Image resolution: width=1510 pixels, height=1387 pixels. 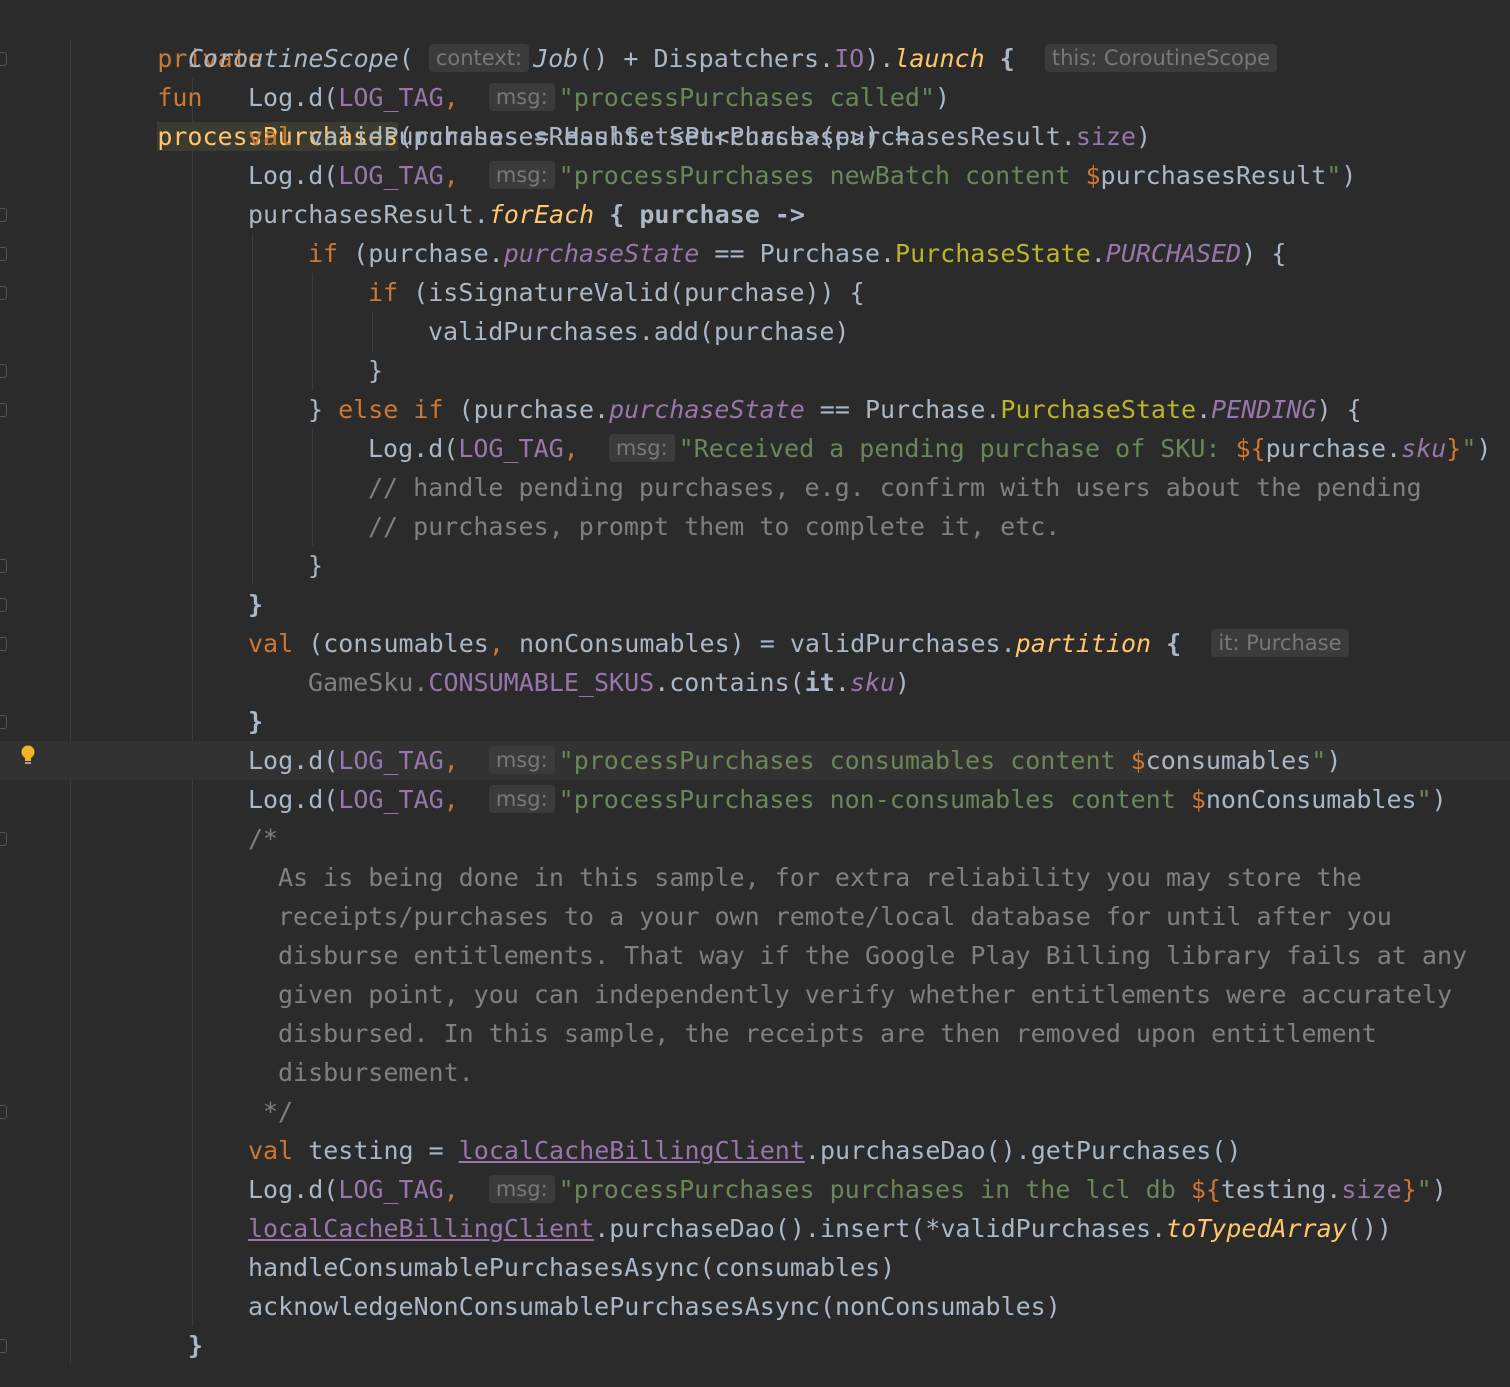 I want to click on comment: */, so click(x=278, y=1111).